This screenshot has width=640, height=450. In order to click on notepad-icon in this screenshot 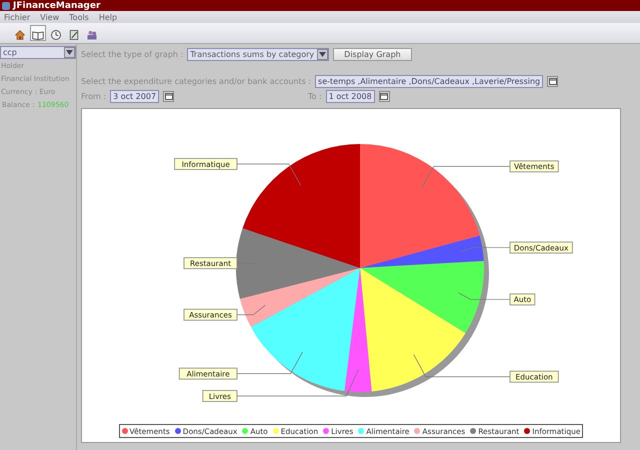, I will do `click(74, 35)`.